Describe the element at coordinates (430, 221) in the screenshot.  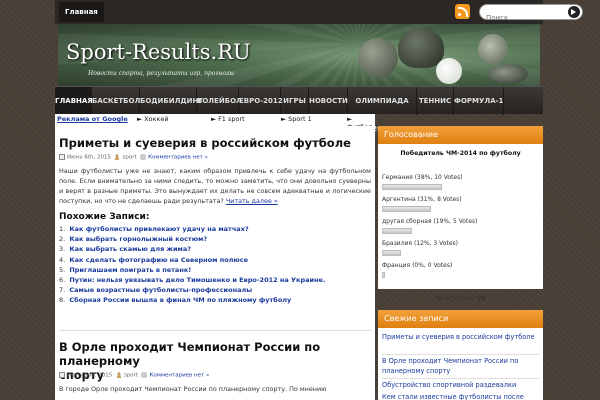
I see `poll-option: другая сборная (19%, 5 Votes)` at that location.